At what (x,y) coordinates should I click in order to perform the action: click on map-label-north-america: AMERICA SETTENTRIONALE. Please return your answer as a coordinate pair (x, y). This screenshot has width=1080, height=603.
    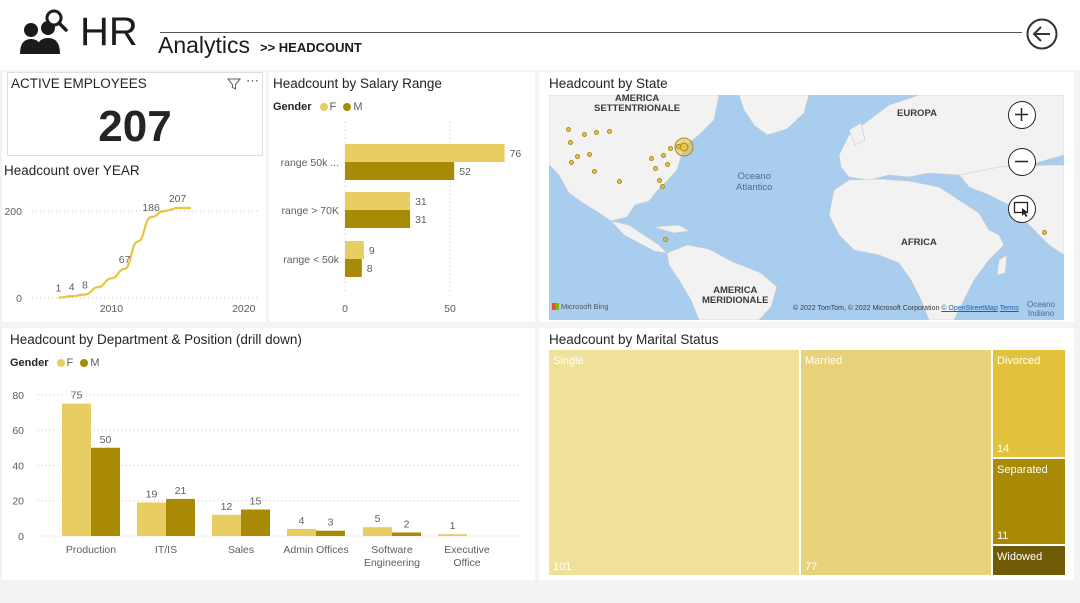
    Looking at the image, I should click on (637, 103).